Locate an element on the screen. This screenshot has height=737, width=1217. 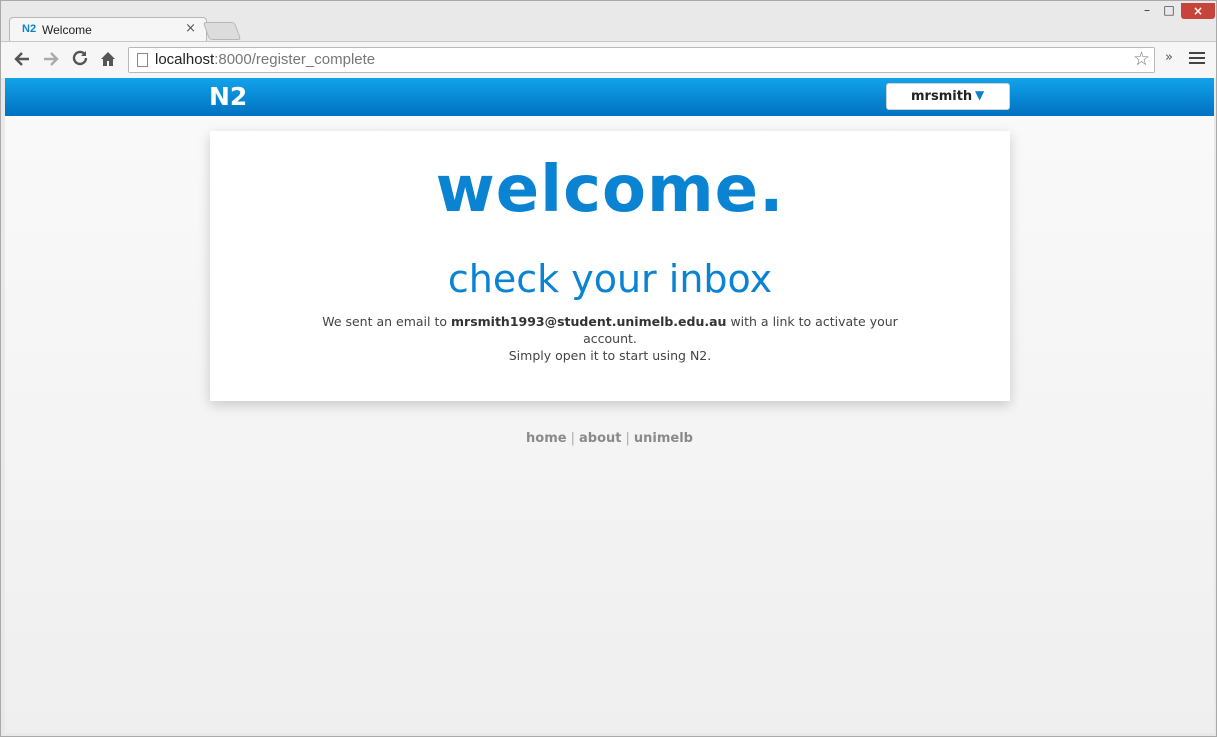
user-menu-dropdown: mrsmith ▼ is located at coordinates (948, 96).